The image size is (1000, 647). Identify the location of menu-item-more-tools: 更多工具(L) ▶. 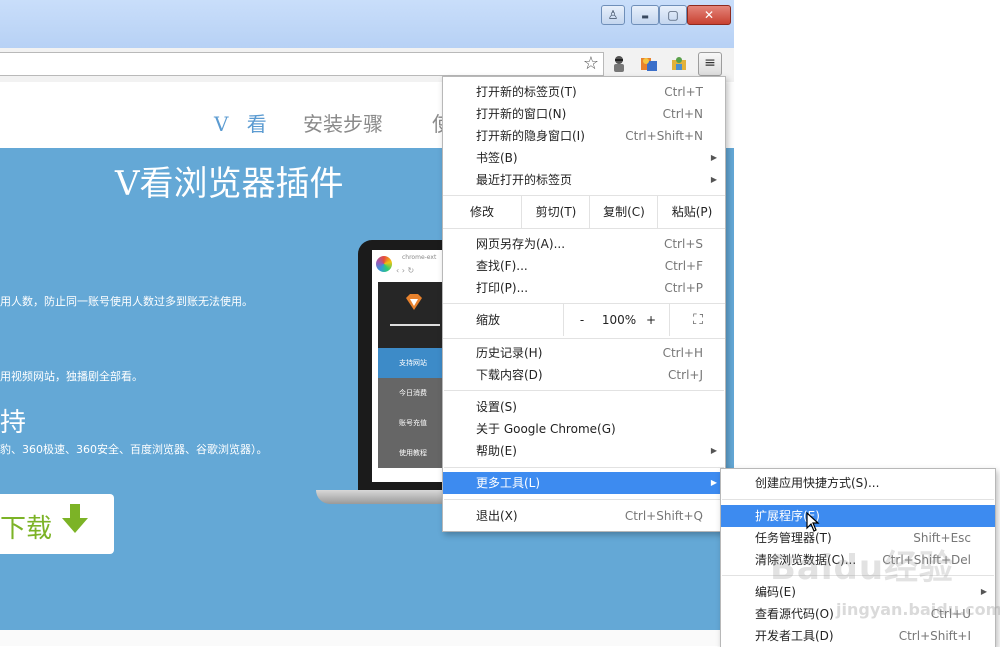
(584, 483).